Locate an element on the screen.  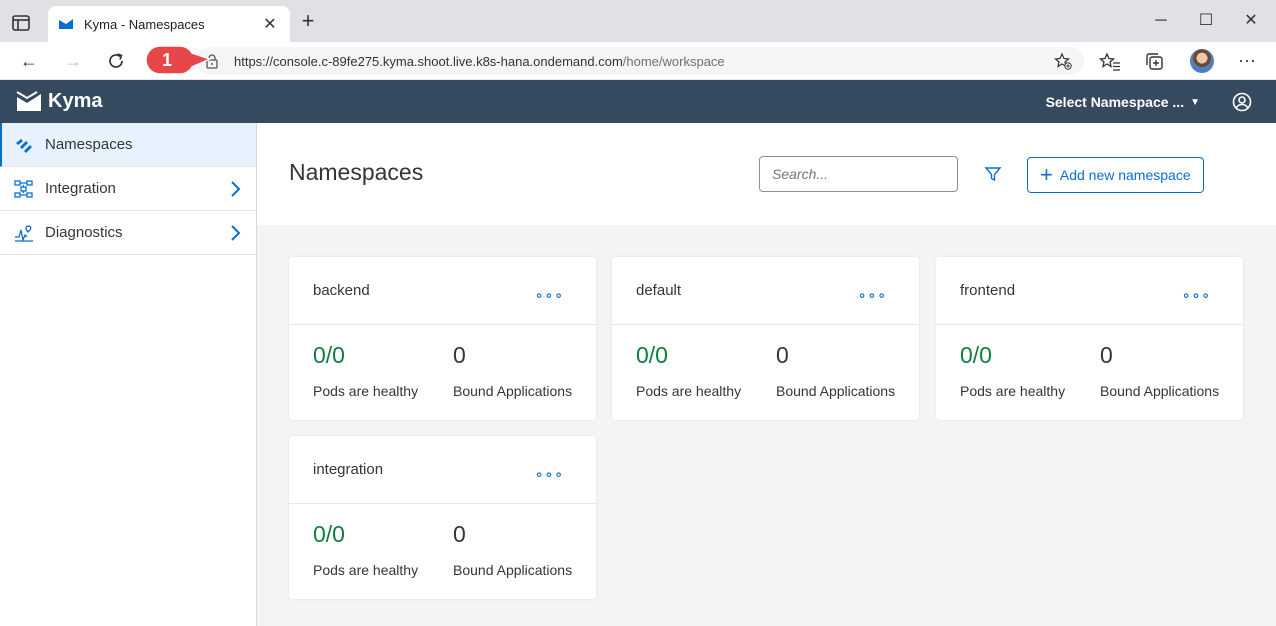
diagnostics-icon is located at coordinates (24, 233).